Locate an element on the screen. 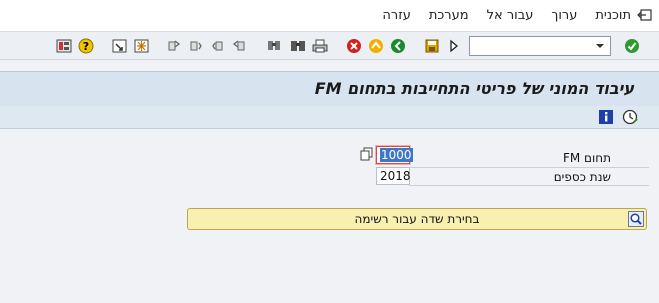  command-field is located at coordinates (540, 46).